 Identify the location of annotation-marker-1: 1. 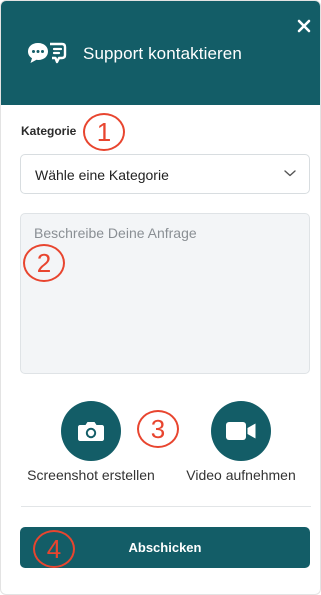
(104, 132).